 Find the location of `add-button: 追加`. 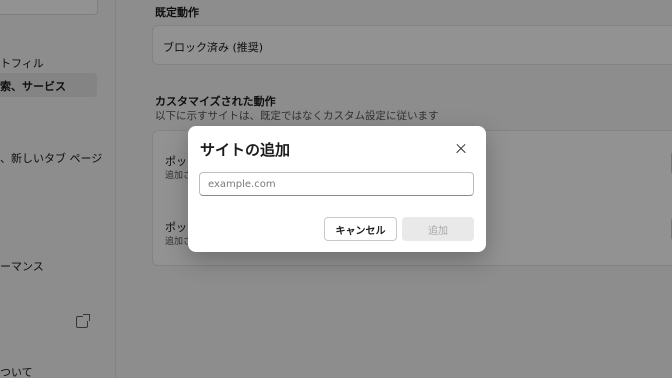

add-button: 追加 is located at coordinates (438, 229).